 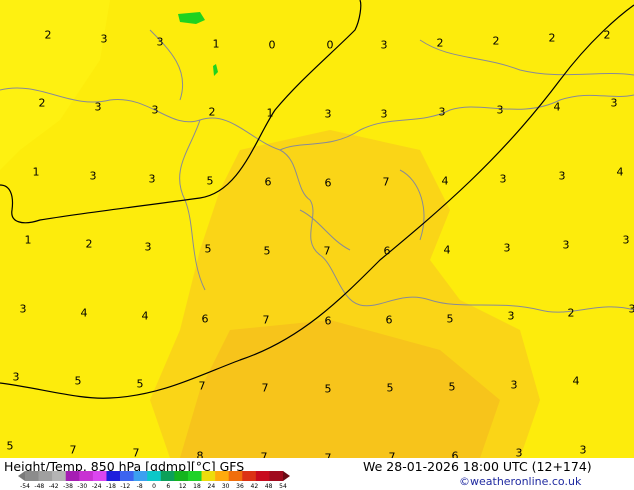 What do you see at coordinates (268, 486) in the screenshot?
I see `legend-tick-label: 48` at bounding box center [268, 486].